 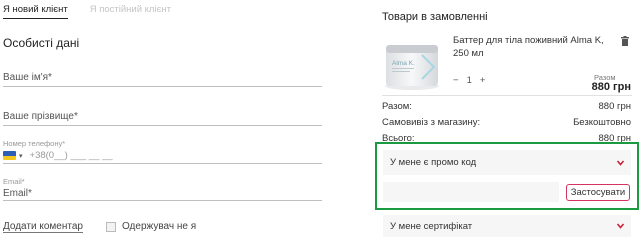 I want to click on email-label: Email*, so click(x=14, y=181).